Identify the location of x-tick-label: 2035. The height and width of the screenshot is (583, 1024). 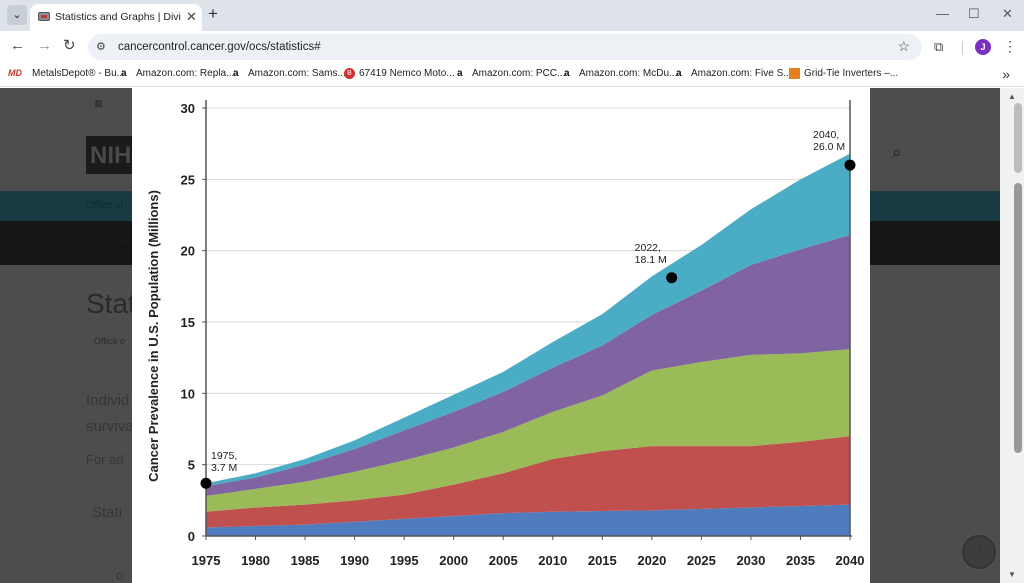
(800, 560).